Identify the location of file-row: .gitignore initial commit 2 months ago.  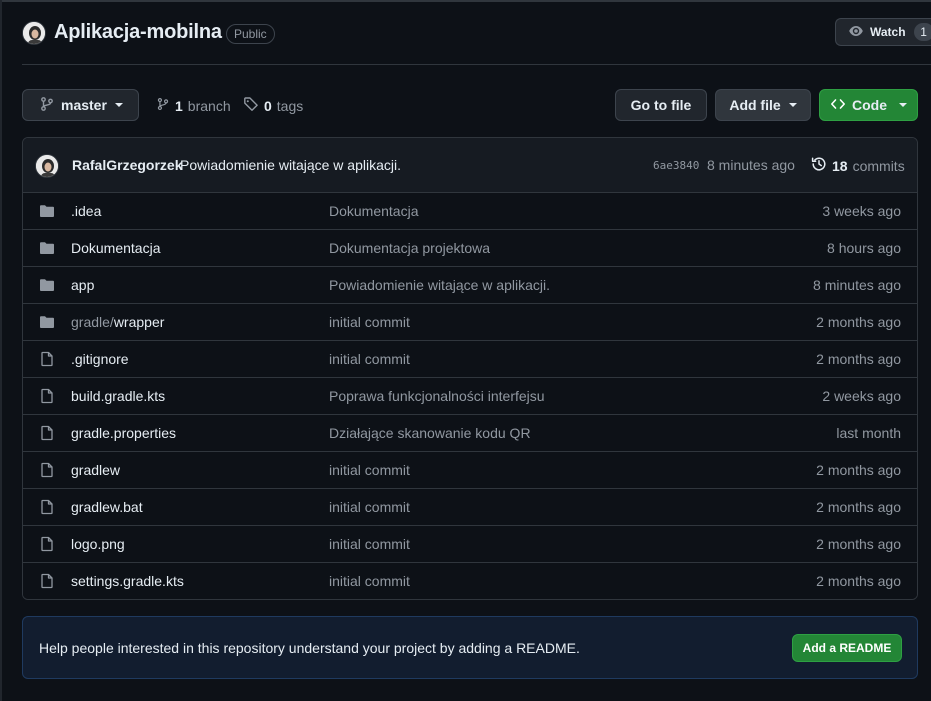
(470, 359).